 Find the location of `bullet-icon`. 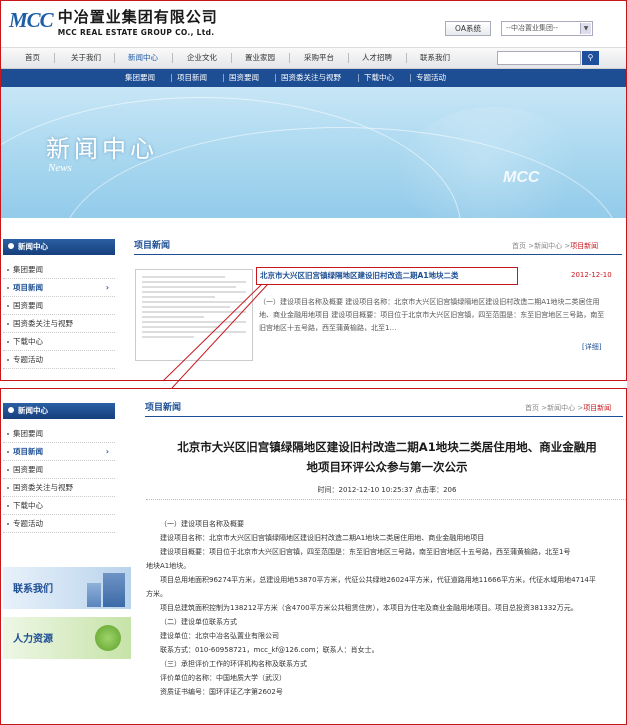

bullet-icon is located at coordinates (11, 410).